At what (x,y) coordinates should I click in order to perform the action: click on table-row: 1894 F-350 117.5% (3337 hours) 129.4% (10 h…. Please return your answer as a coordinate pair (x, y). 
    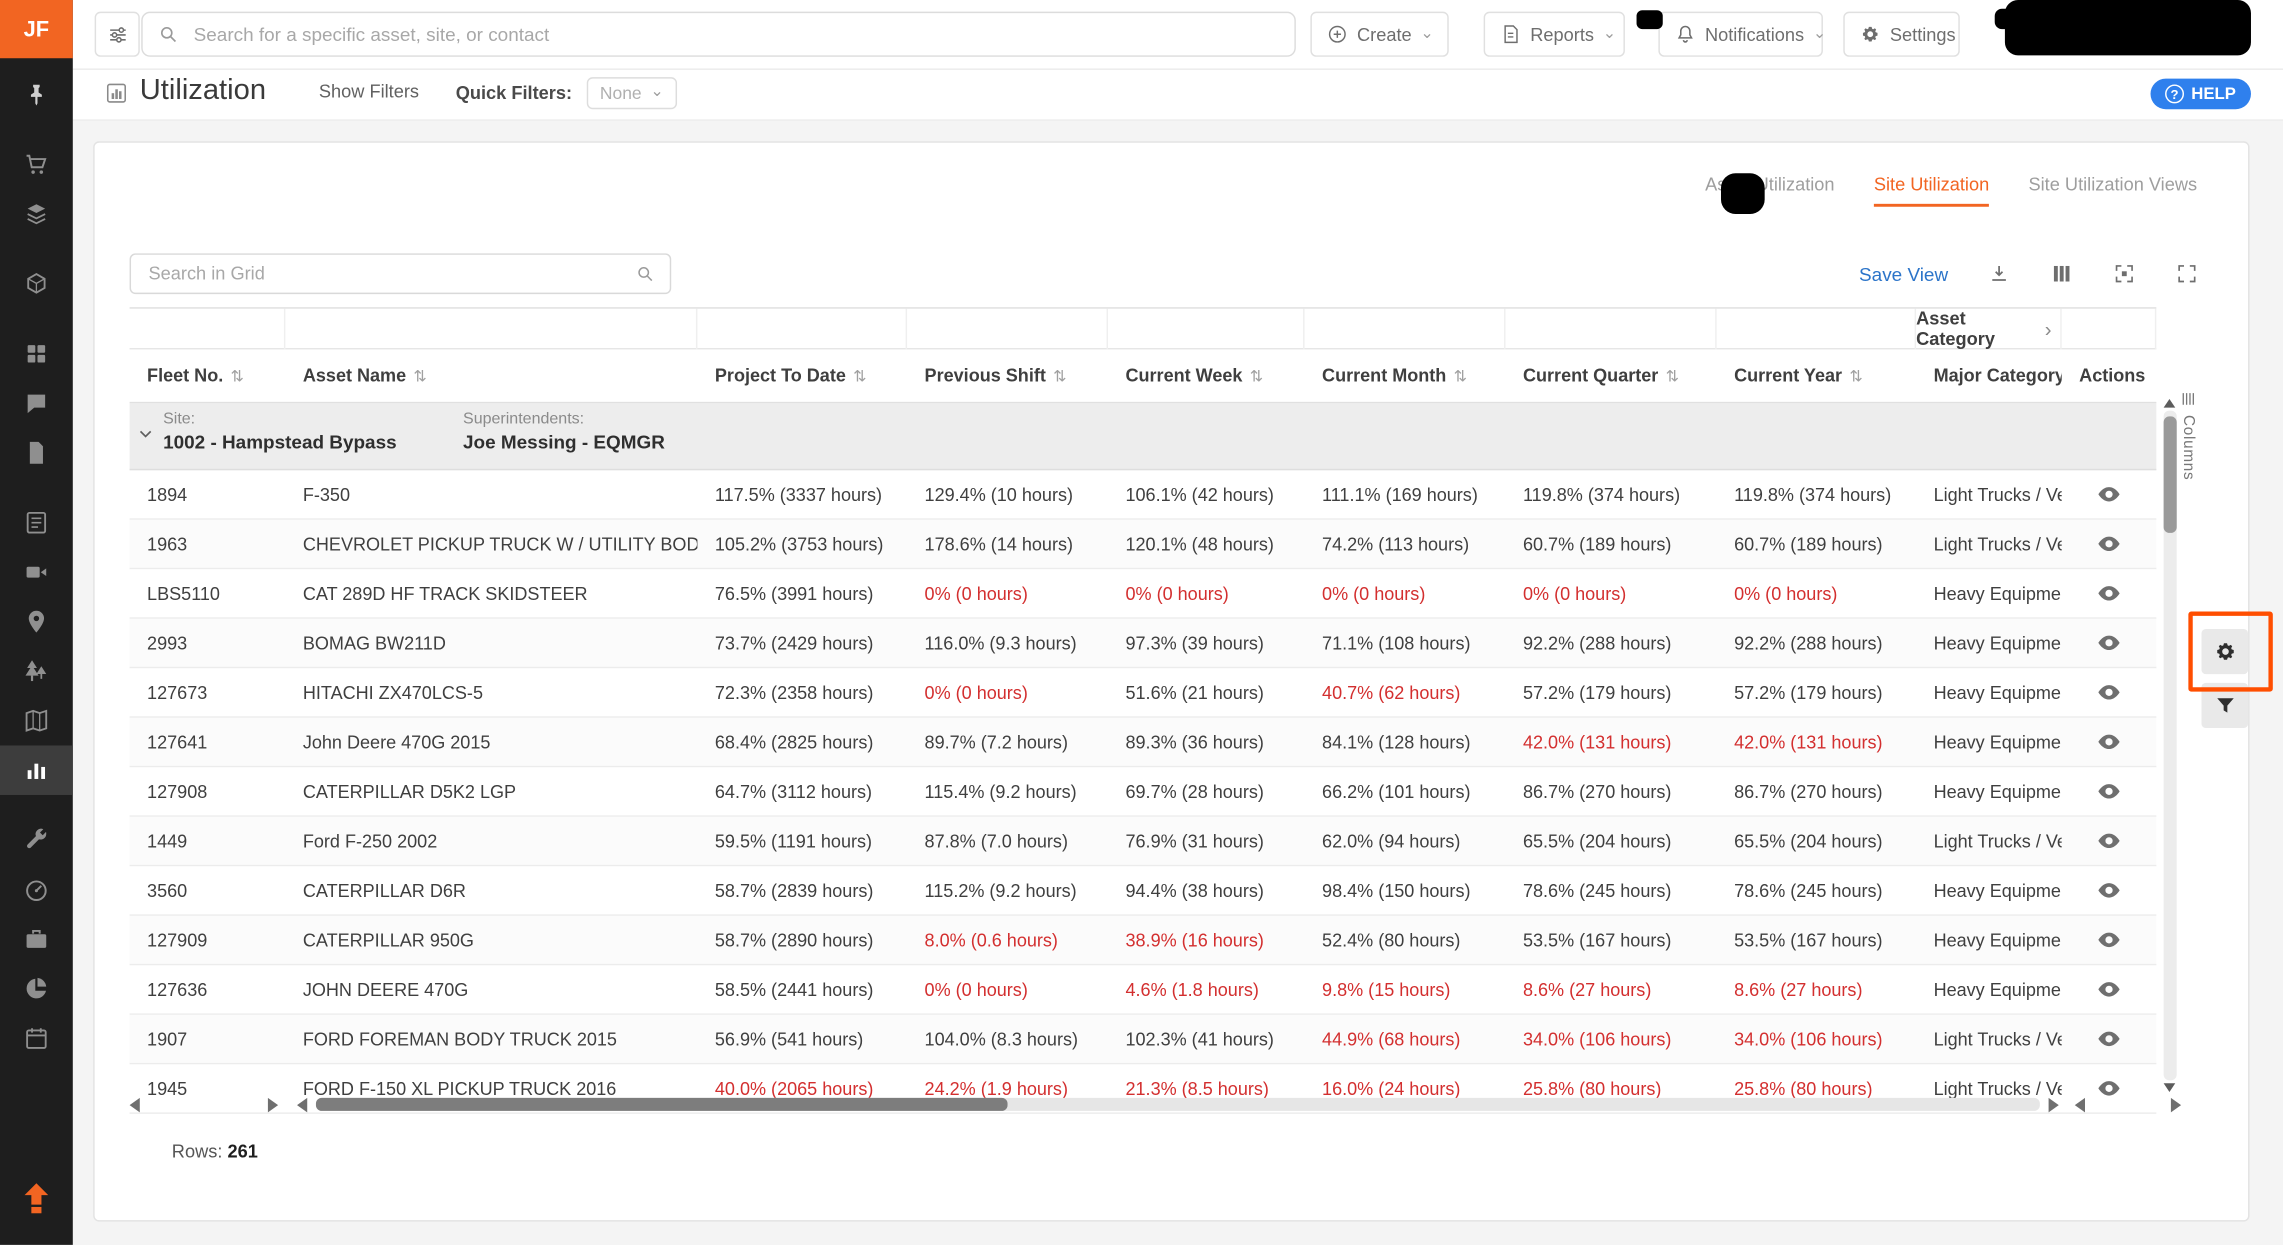
    Looking at the image, I should click on (1143, 495).